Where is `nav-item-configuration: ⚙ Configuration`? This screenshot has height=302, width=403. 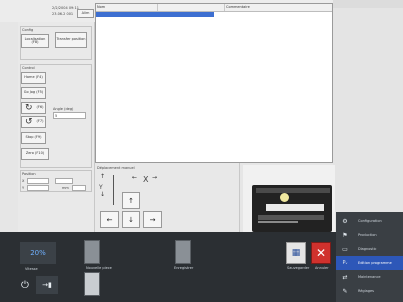
nav-item-configuration: ⚙ Configuration is located at coordinates (369, 221).